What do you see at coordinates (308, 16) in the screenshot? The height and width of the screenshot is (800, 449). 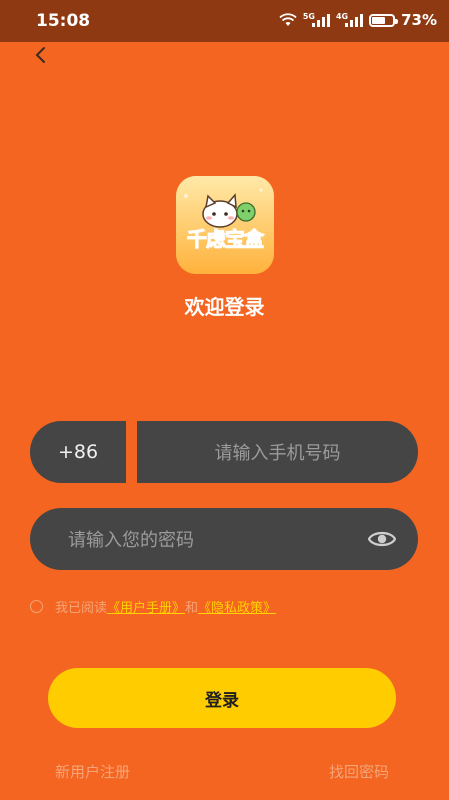 I see `5g-label: 5G` at bounding box center [308, 16].